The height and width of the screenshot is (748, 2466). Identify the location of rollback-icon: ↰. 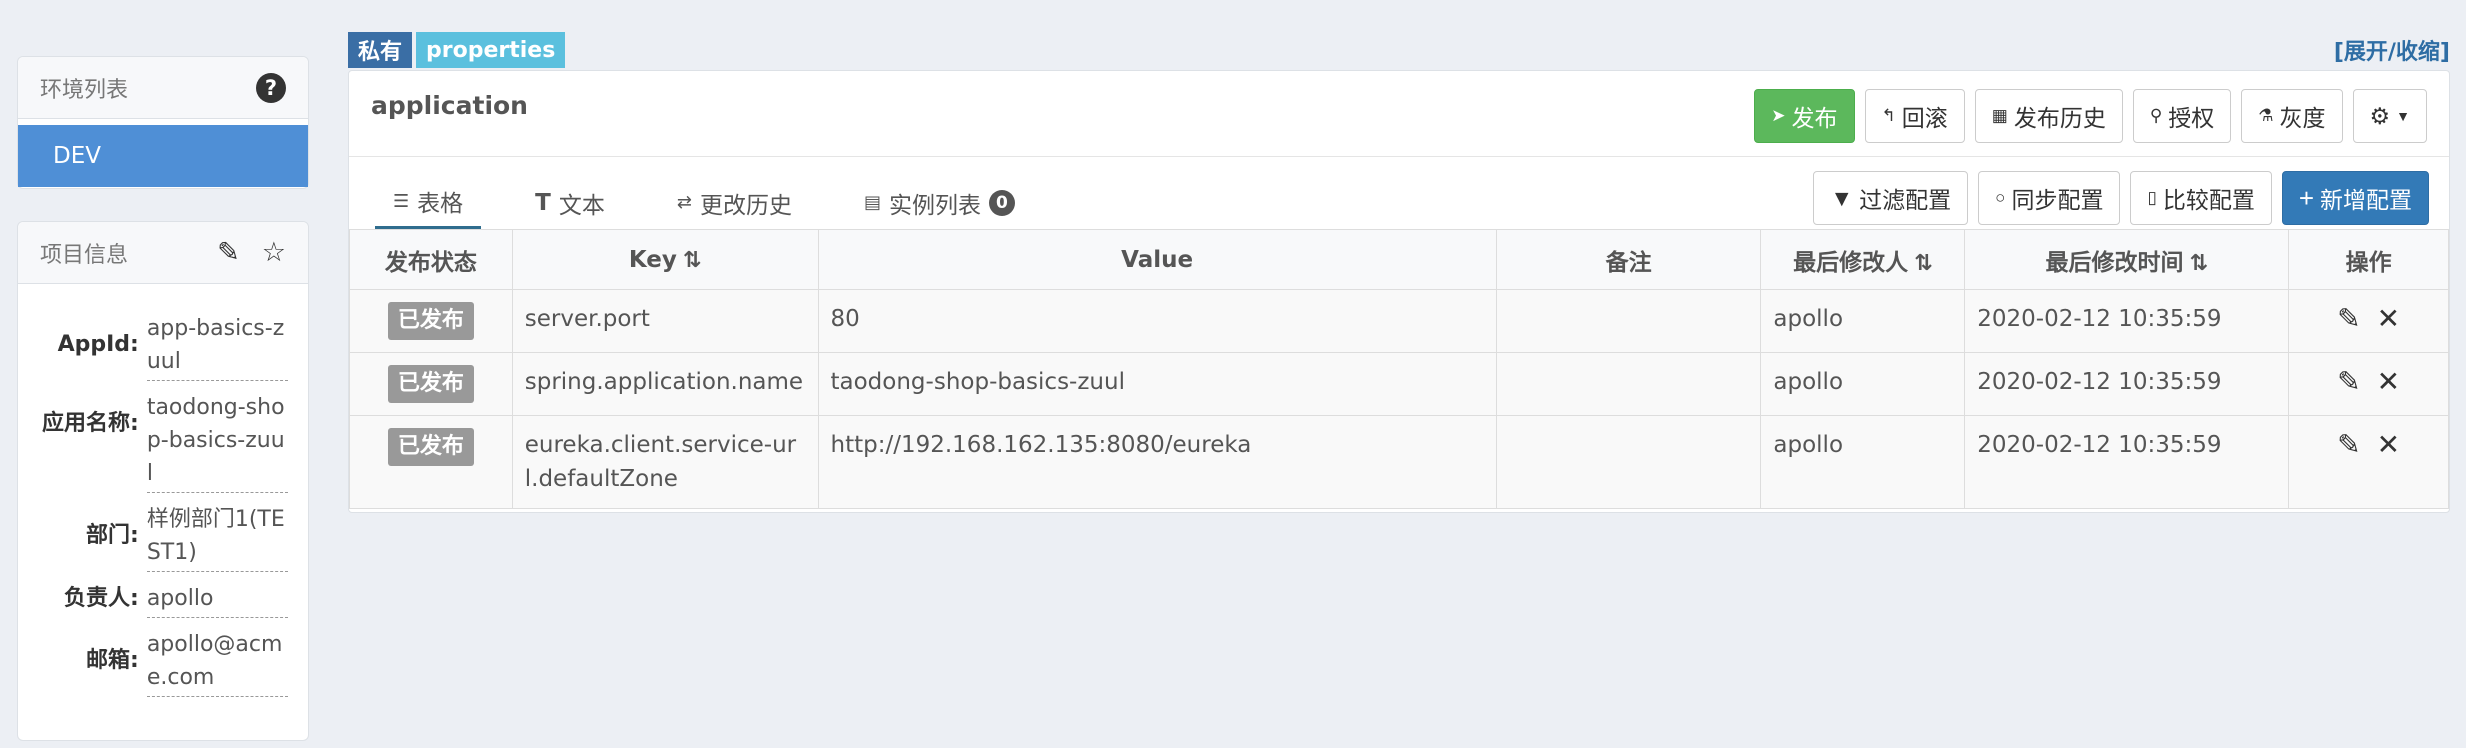
(1888, 115).